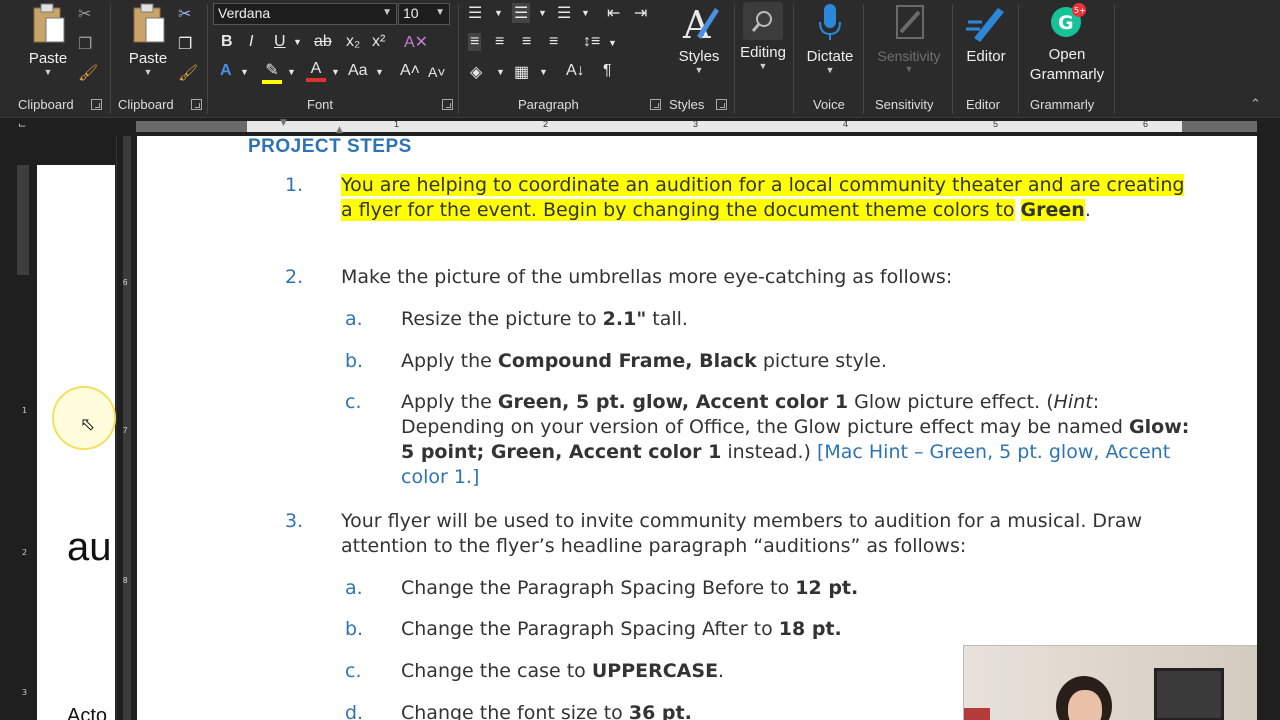  Describe the element at coordinates (297, 42) in the screenshot. I see `underline-dropdown-icon: ▼` at that location.